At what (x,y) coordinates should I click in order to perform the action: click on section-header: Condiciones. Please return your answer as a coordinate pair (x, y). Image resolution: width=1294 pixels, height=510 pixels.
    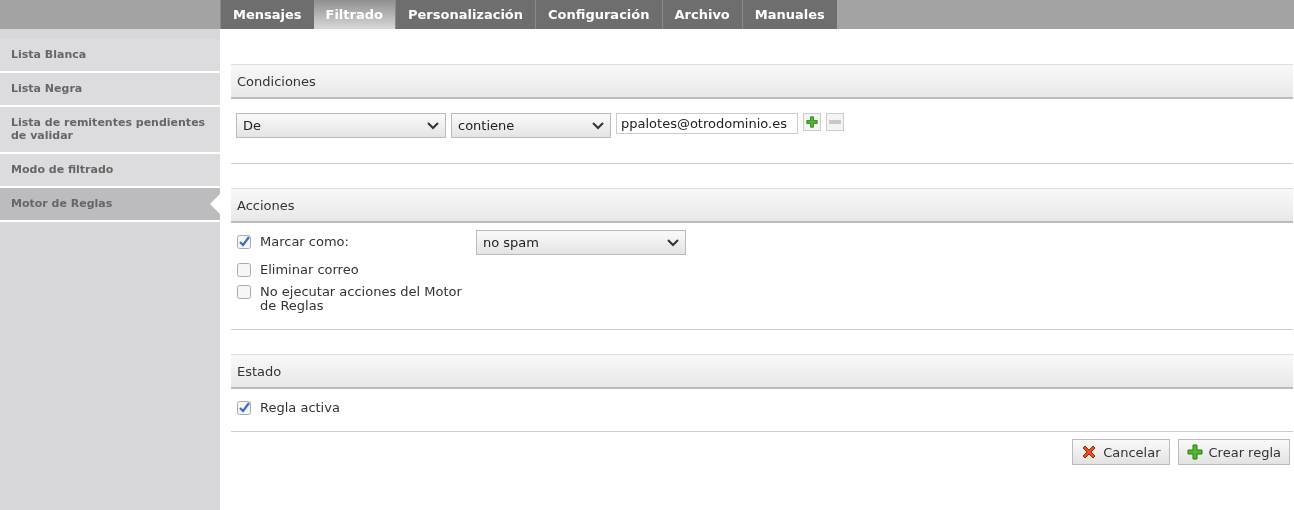
    Looking at the image, I should click on (762, 81).